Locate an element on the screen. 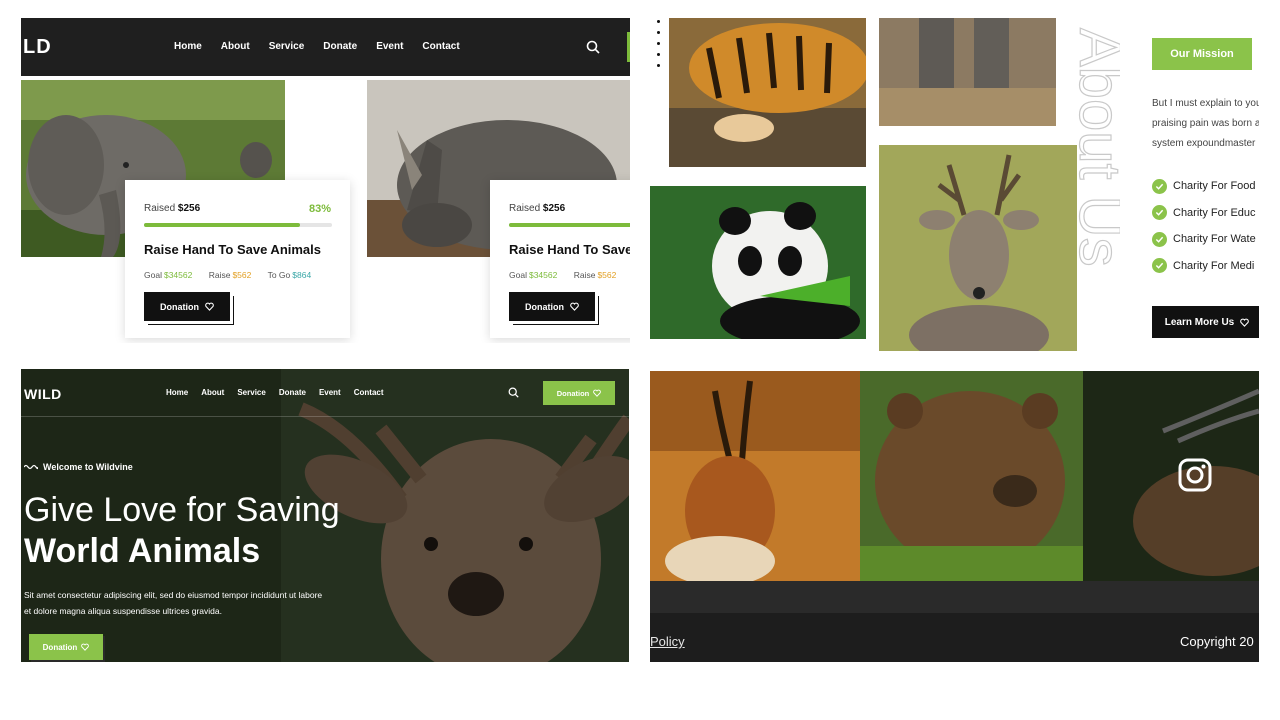 The width and height of the screenshot is (1280, 720). tiger-photo is located at coordinates (767, 92).